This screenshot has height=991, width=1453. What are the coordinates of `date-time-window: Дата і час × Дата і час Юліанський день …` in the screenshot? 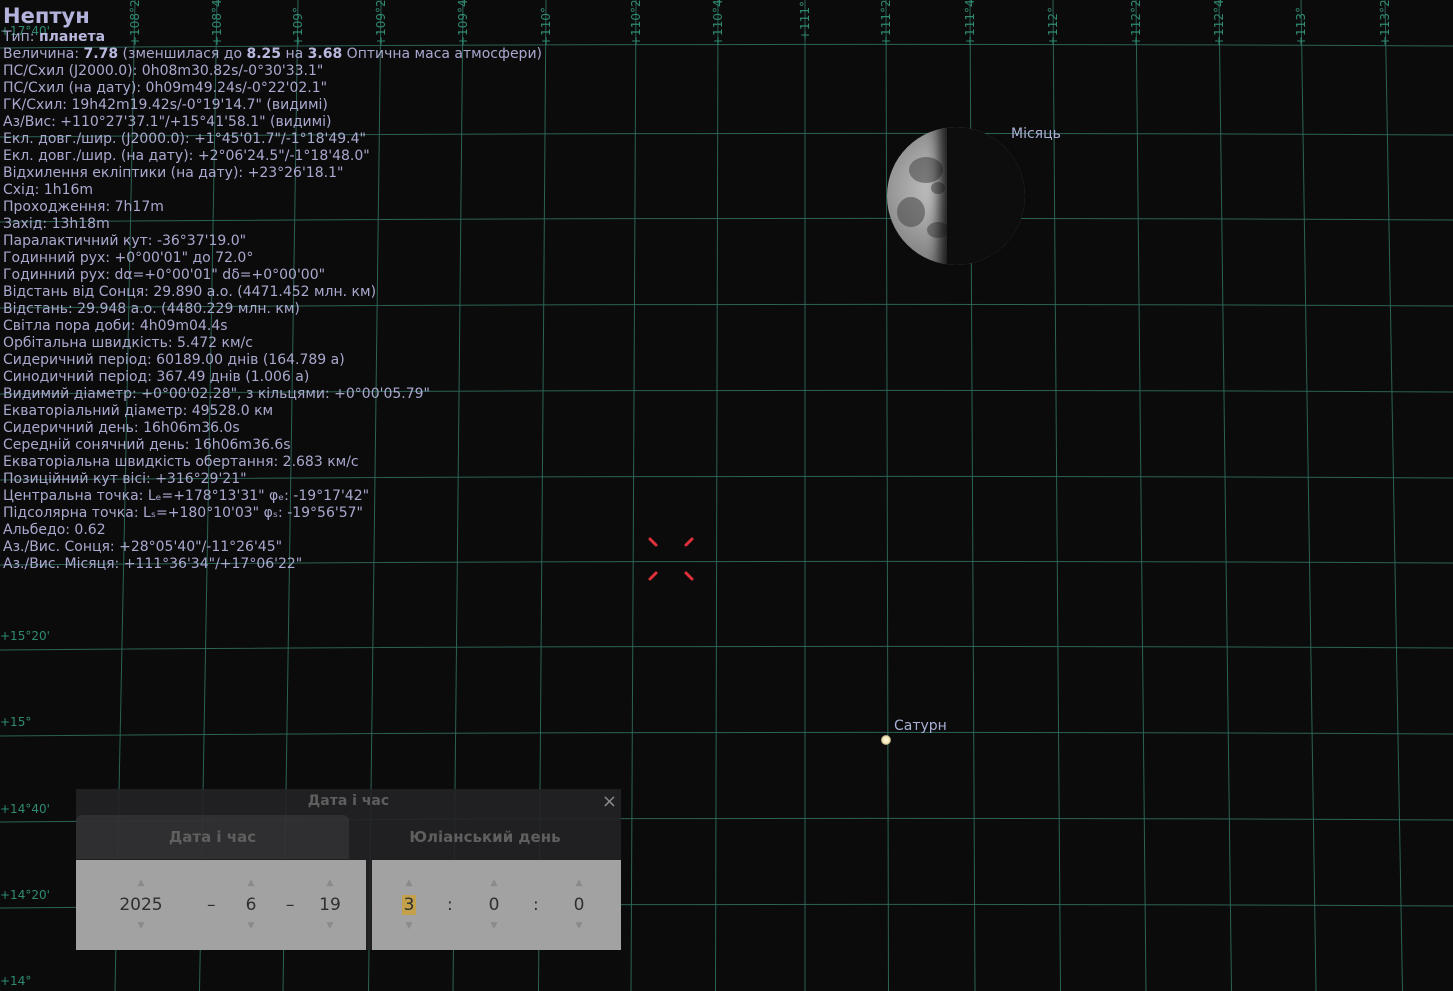 It's located at (348, 869).